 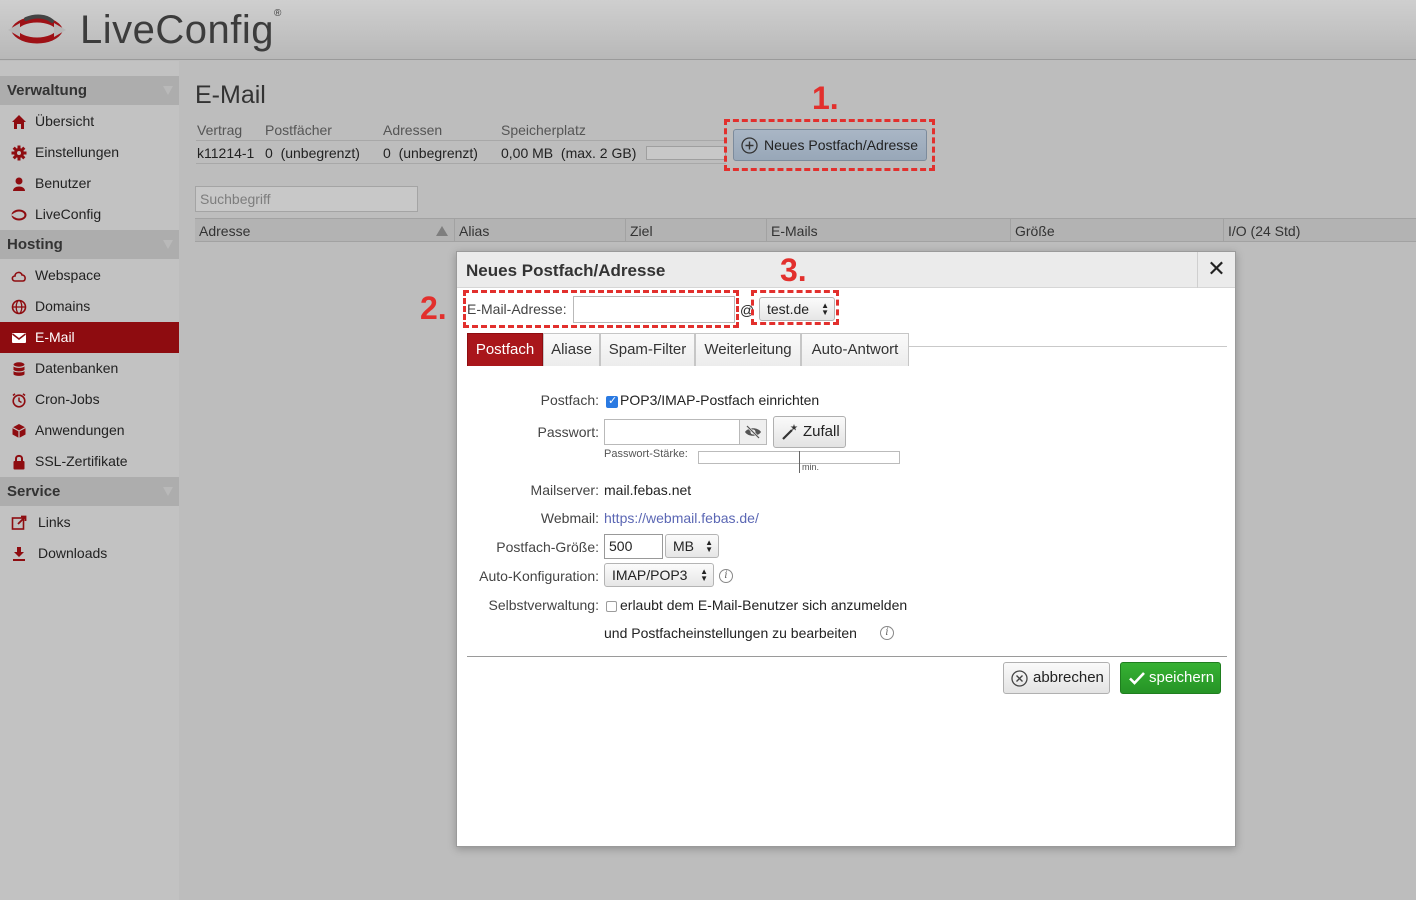 What do you see at coordinates (612, 401) in the screenshot?
I see `mailbox-checkbox` at bounding box center [612, 401].